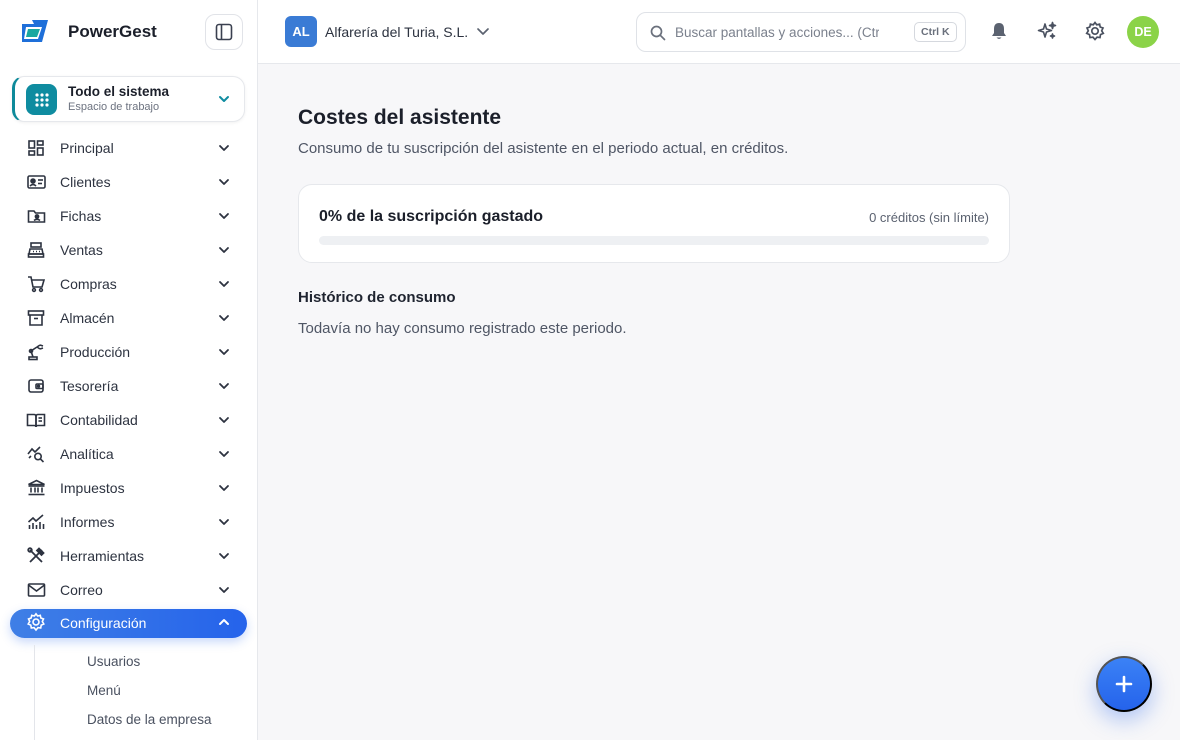 The image size is (1180, 740). I want to click on company-name: Alfarería del Turia, S.L., so click(397, 32).